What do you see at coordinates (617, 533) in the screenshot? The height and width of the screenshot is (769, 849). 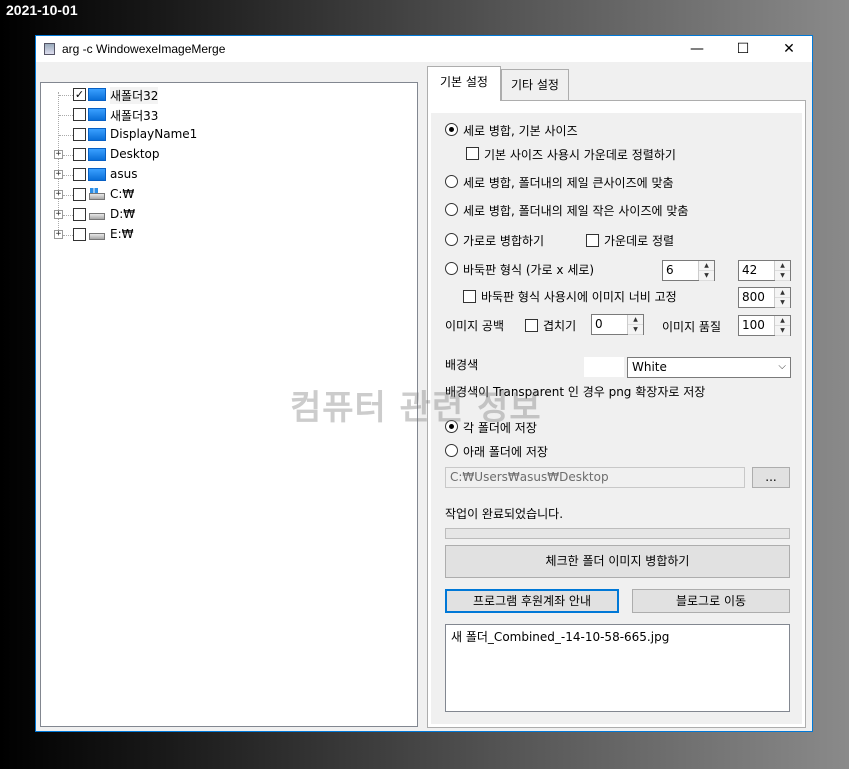 I see `progress-bar` at bounding box center [617, 533].